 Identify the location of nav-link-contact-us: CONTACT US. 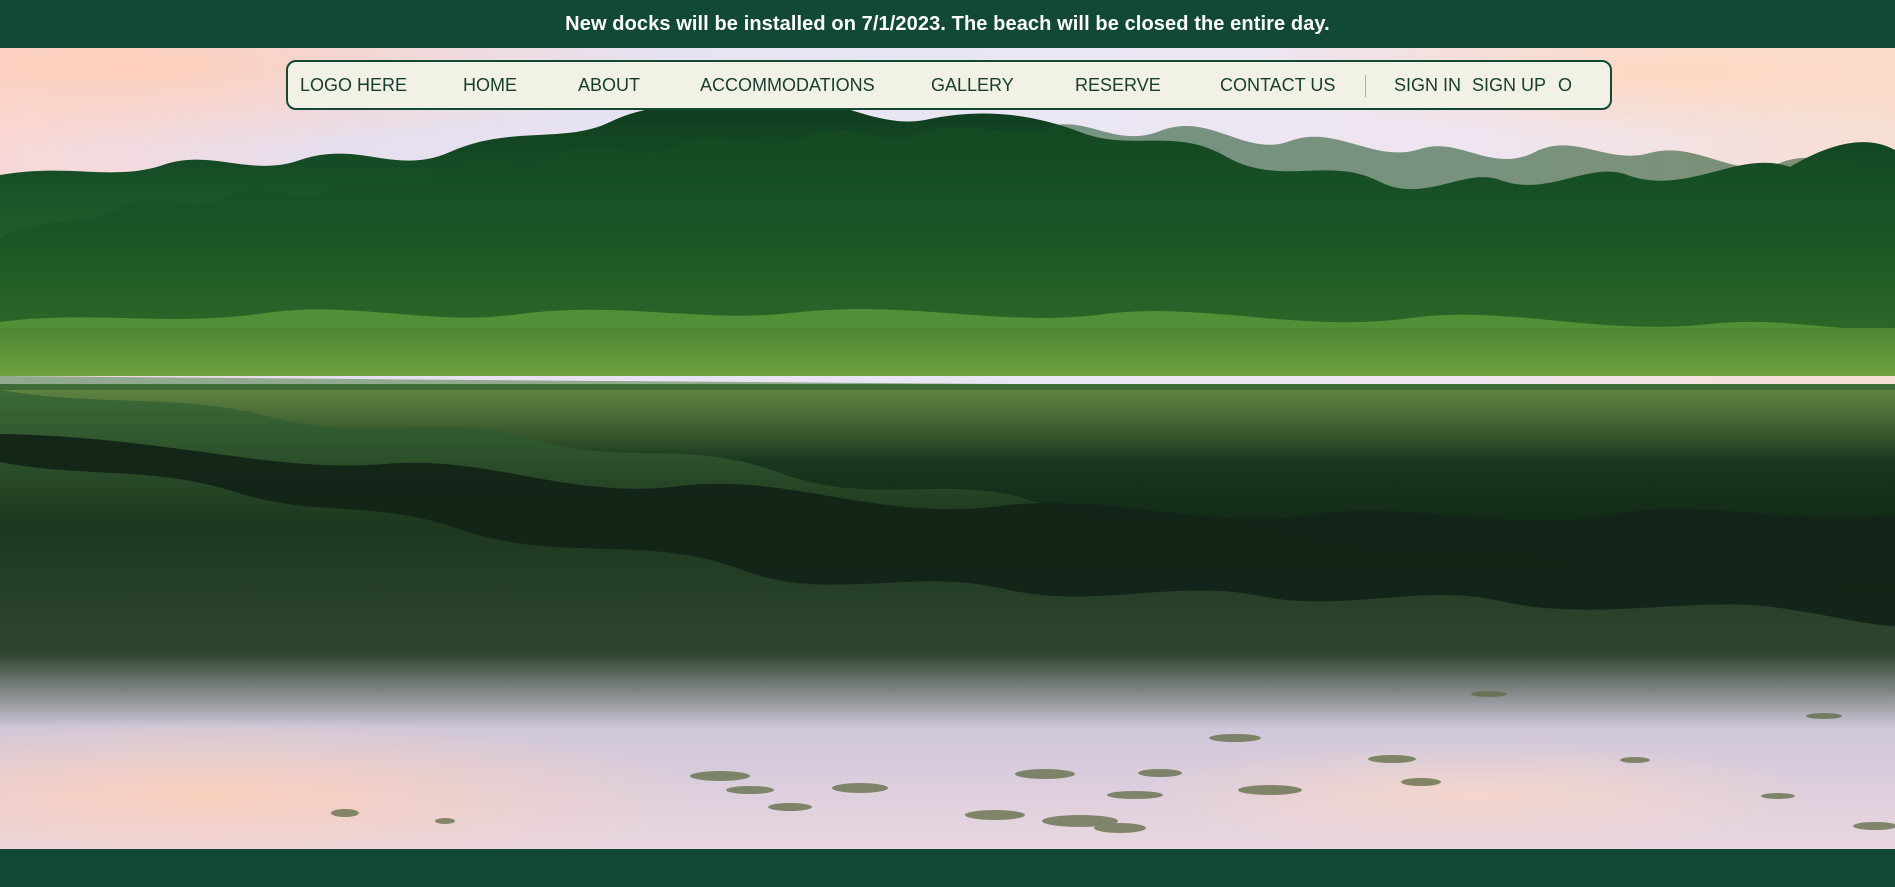
(1277, 85).